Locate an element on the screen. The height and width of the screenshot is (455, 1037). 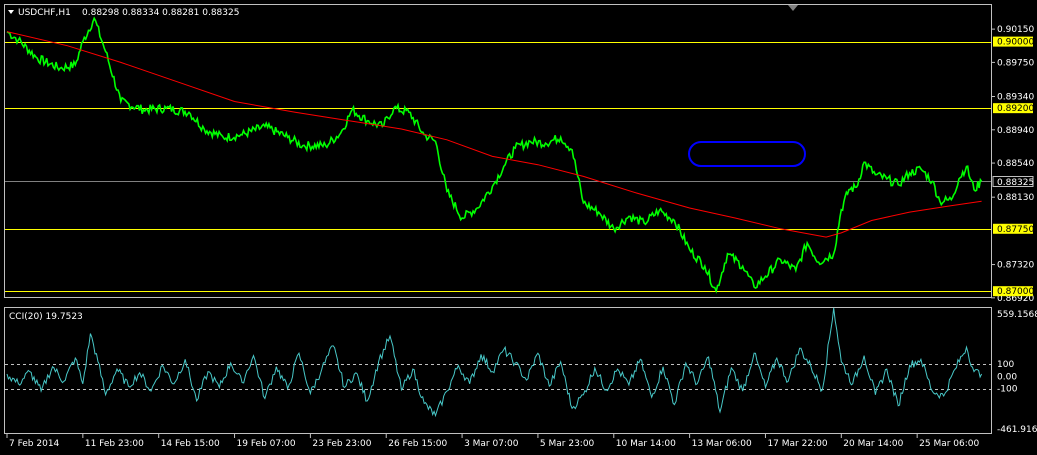
level-price-label: 0.90000 is located at coordinates (1015, 43).